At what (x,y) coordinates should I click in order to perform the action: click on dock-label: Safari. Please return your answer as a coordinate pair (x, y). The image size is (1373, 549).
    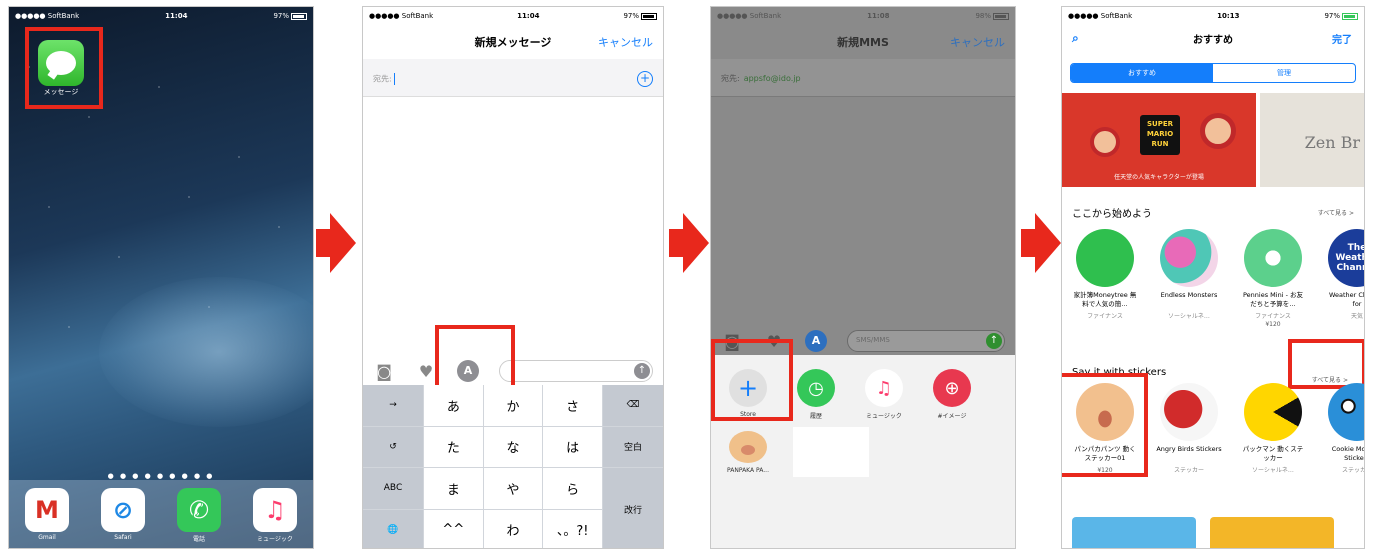
    Looking at the image, I should click on (123, 537).